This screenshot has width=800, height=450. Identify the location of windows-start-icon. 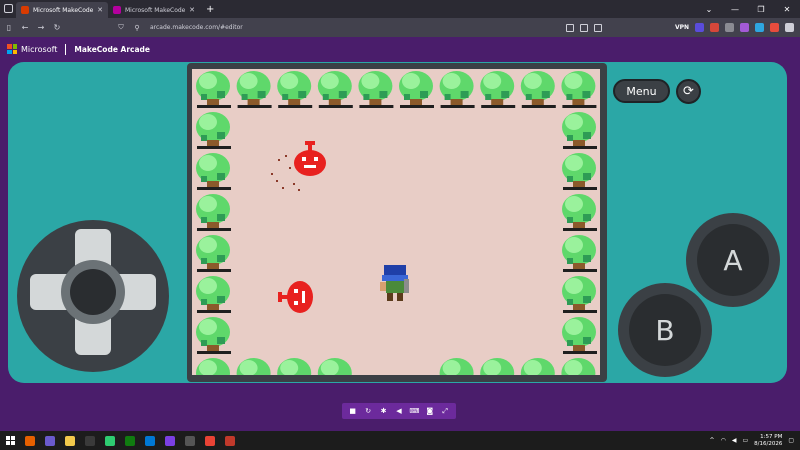
(10, 440).